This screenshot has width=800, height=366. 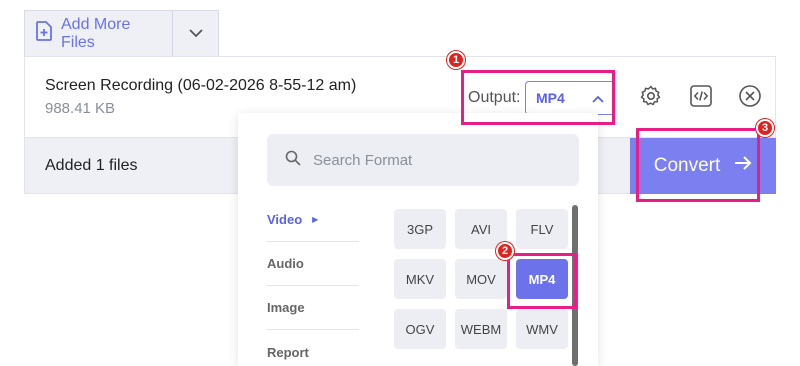 I want to click on category-video: Video ▶, so click(x=313, y=220).